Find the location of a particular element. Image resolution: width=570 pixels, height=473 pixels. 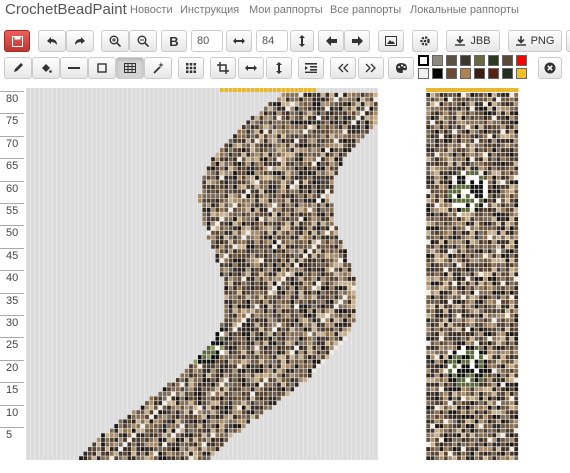

magic-wand-tool-button is located at coordinates (158, 68).